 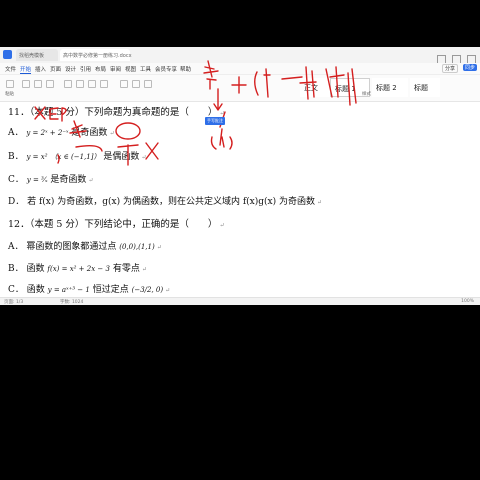 I want to click on ink-plus, so click(x=239, y=85).